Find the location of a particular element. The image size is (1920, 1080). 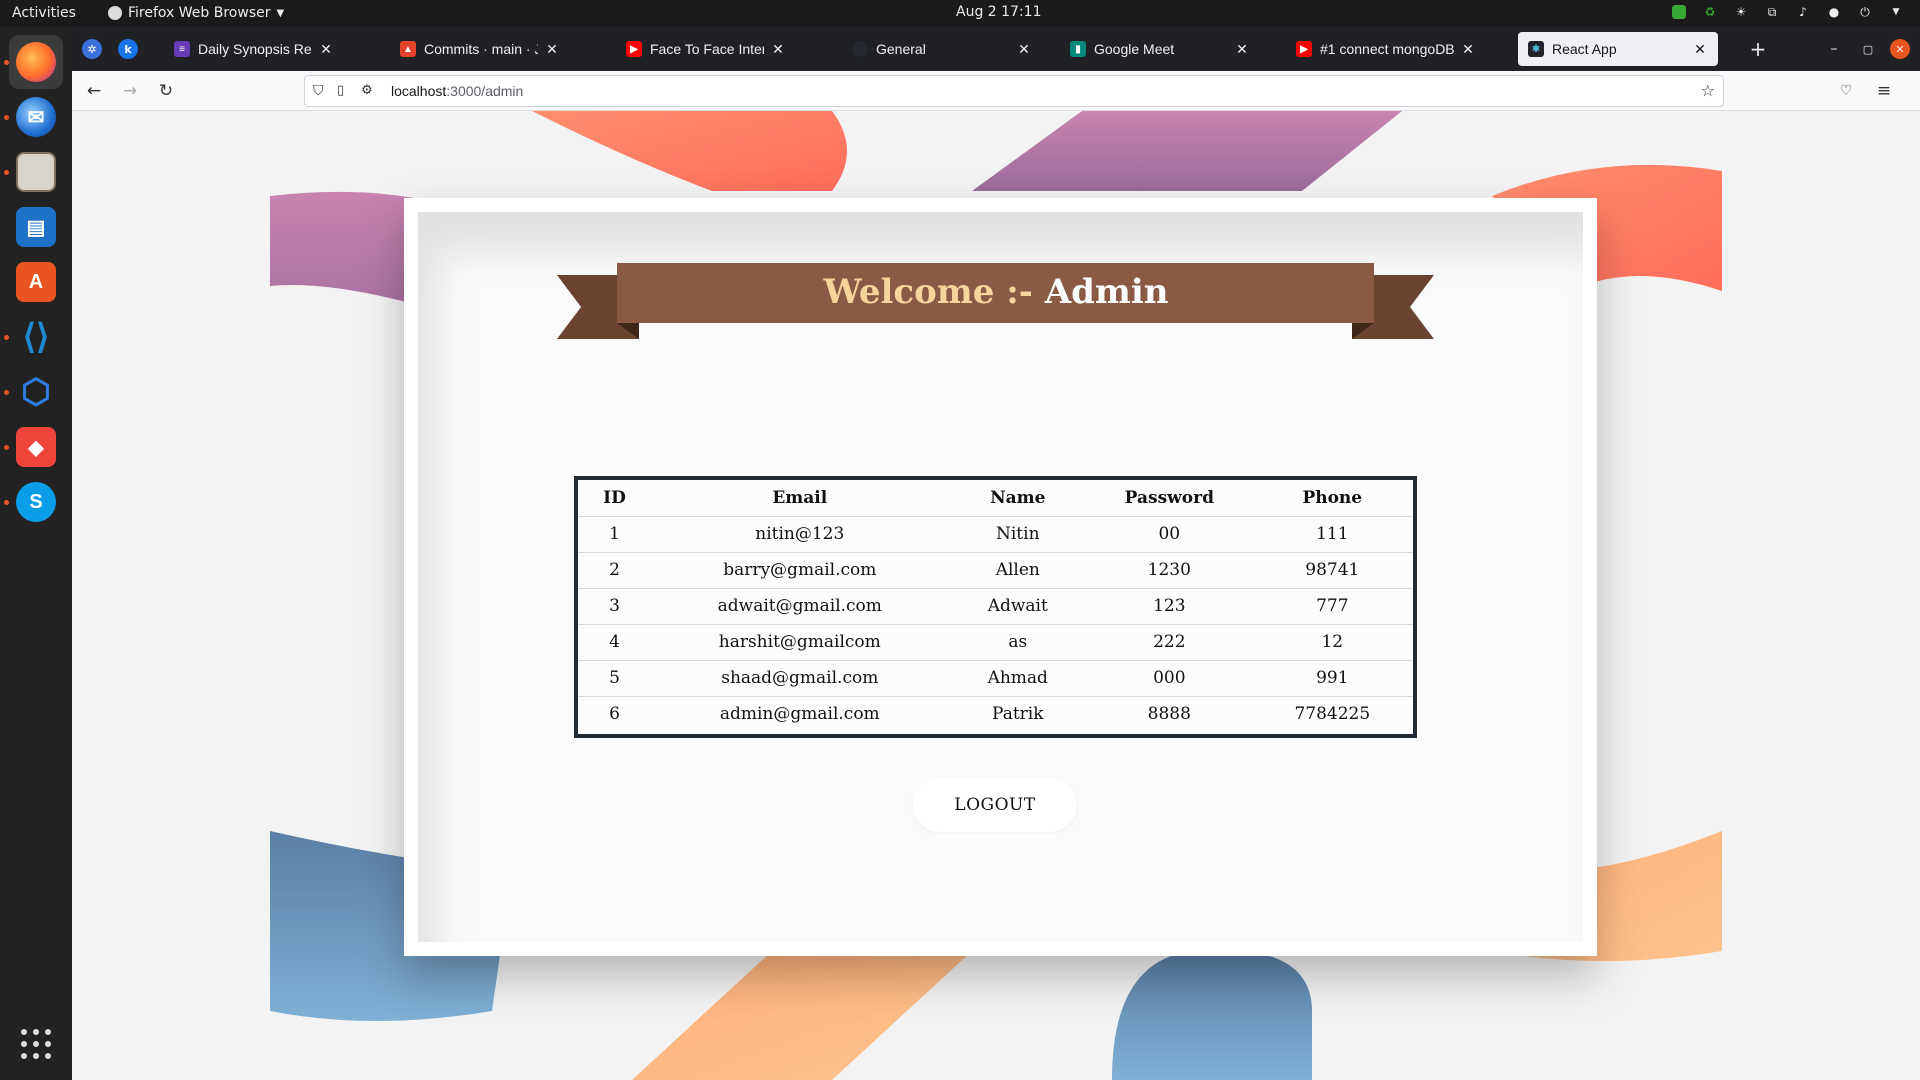

forward-button: → is located at coordinates (130, 91).